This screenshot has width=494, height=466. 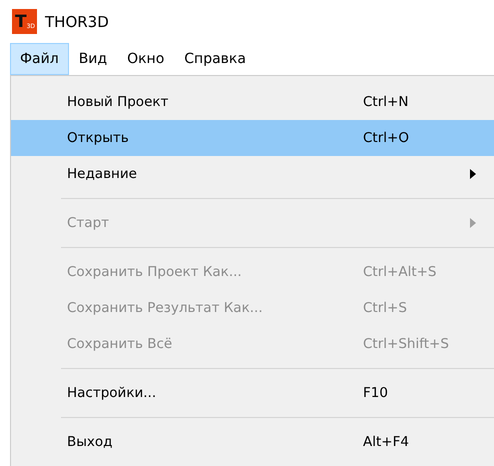 What do you see at coordinates (385, 308) in the screenshot?
I see `shortcut-label: Ctrl+S` at bounding box center [385, 308].